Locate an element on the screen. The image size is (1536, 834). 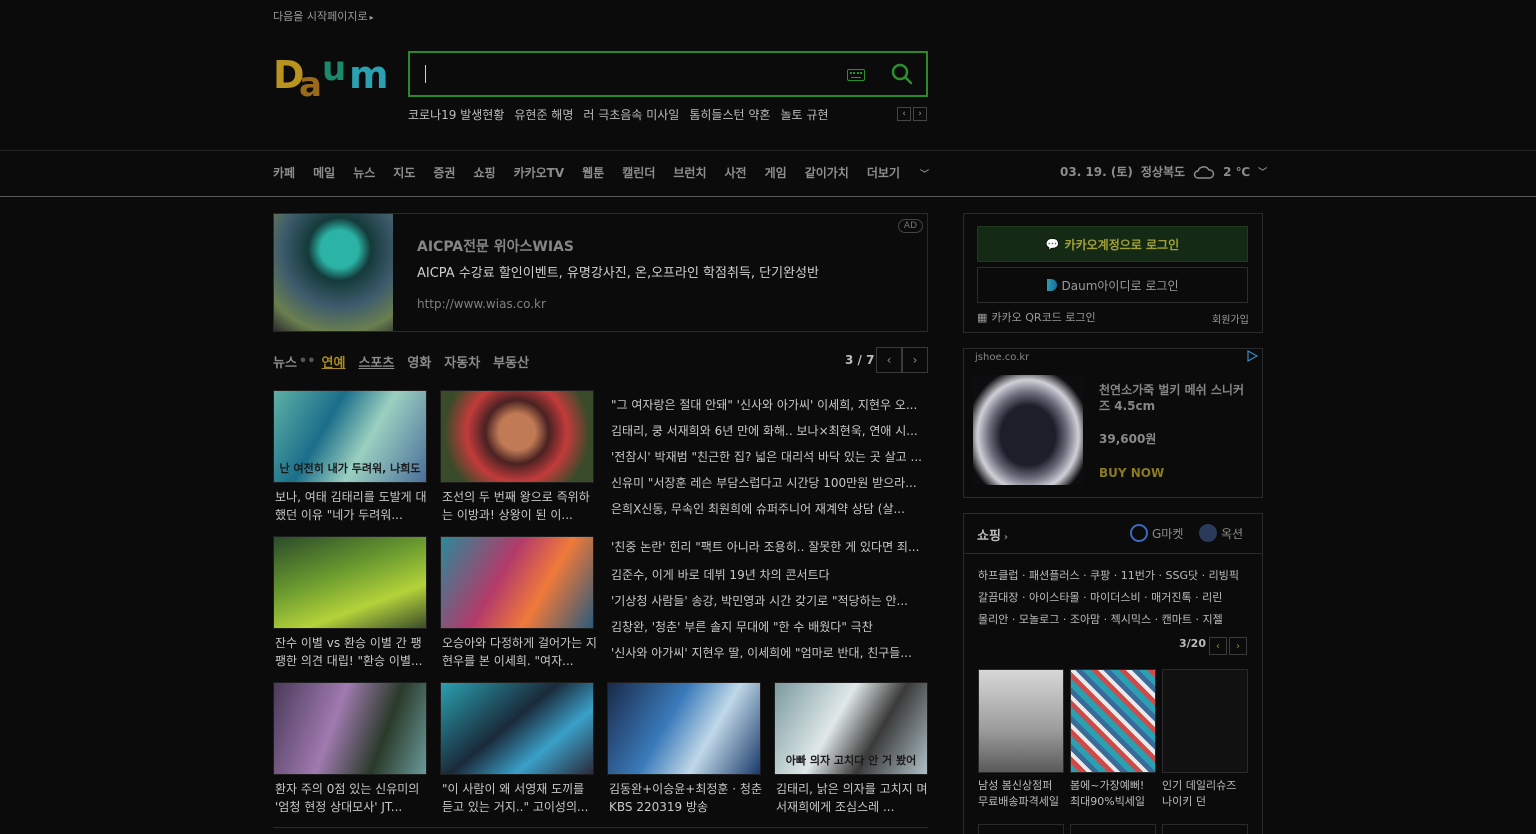
tab-movie: 영화 is located at coordinates (419, 361).